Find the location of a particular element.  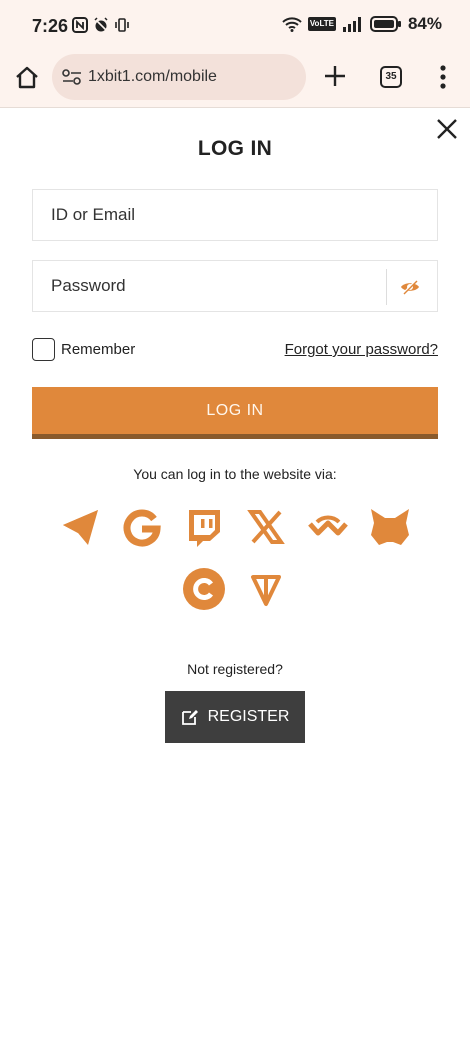

edit-icon is located at coordinates (189, 717).